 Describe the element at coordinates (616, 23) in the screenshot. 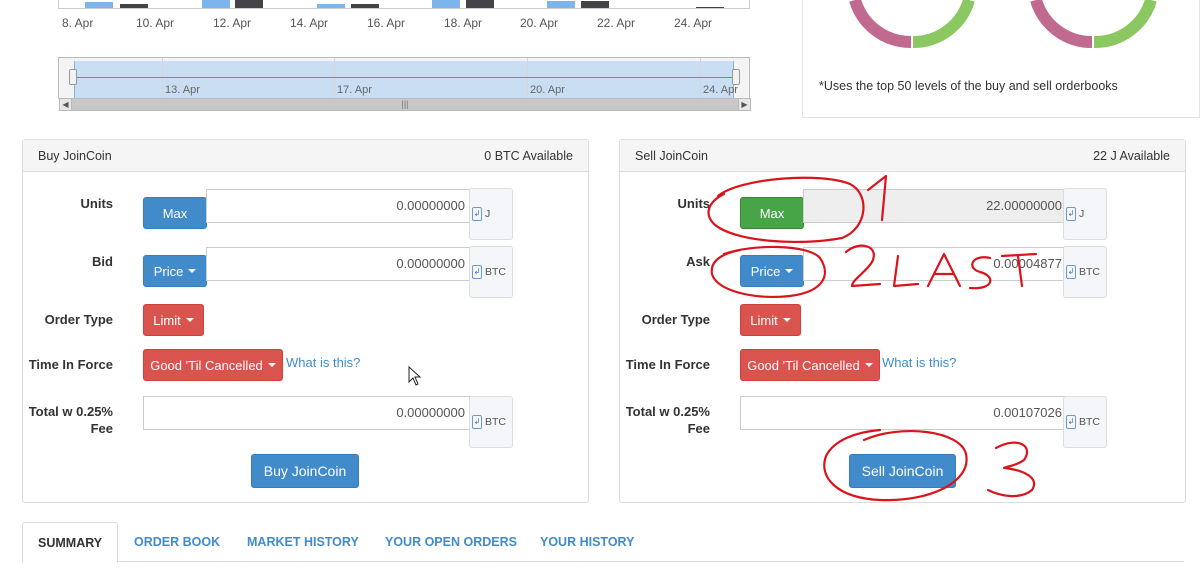

I see `x-tick-label: 22. Apr` at that location.